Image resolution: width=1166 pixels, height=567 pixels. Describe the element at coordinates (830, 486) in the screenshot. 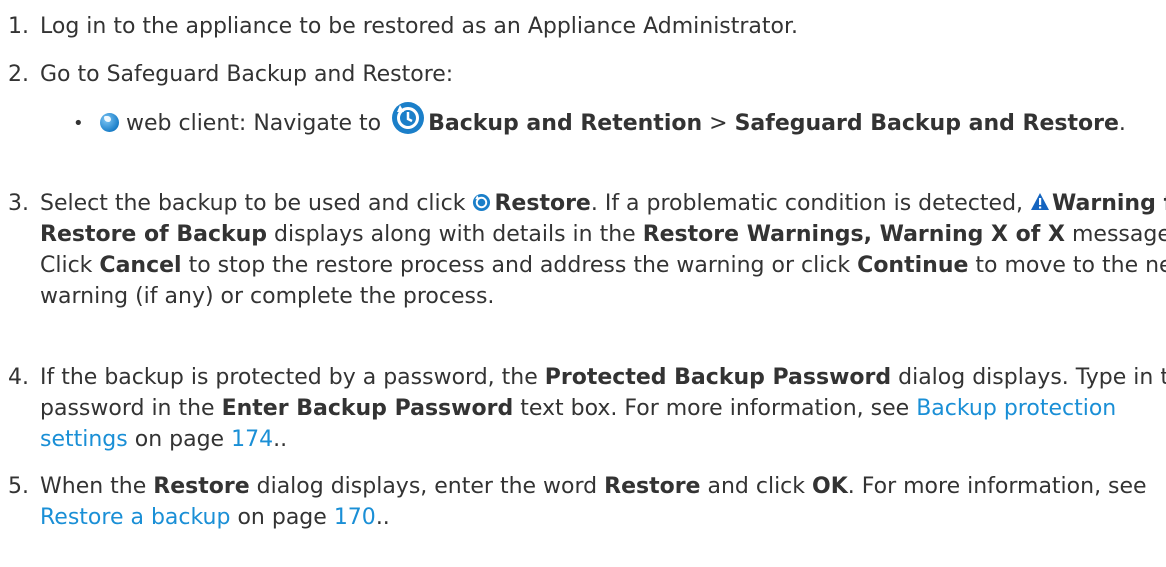

I see `ok-label: OK` at that location.